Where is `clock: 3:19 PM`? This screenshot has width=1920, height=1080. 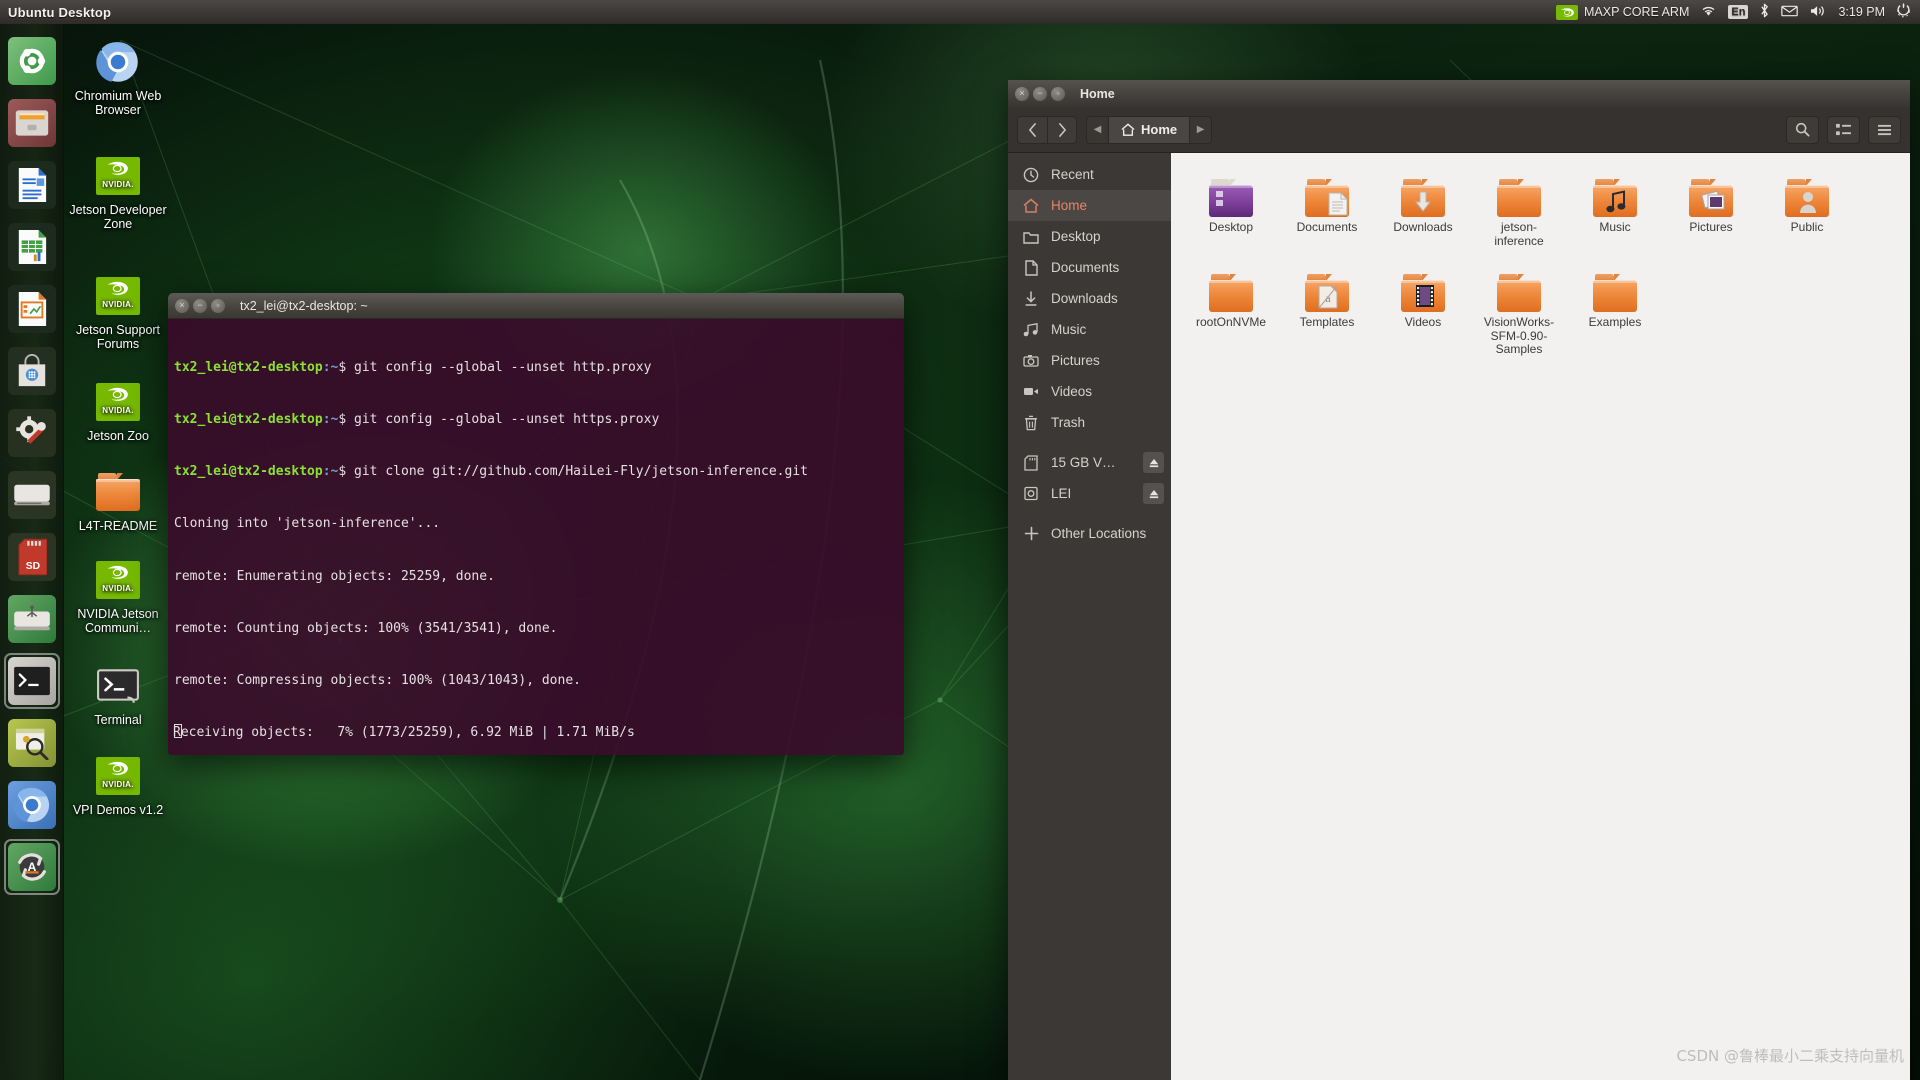
clock: 3:19 PM is located at coordinates (1861, 12).